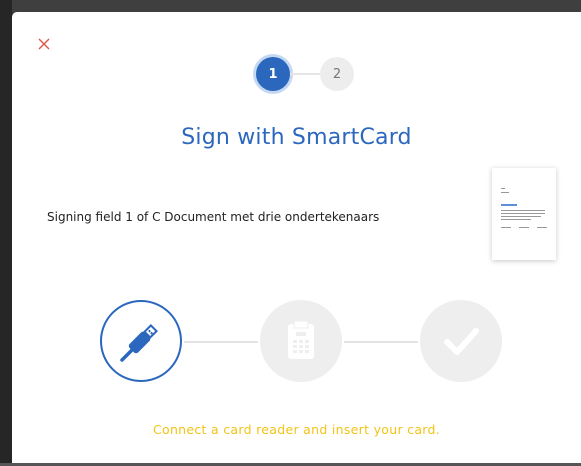  Describe the element at coordinates (337, 74) in the screenshot. I see `step-2: 2` at that location.